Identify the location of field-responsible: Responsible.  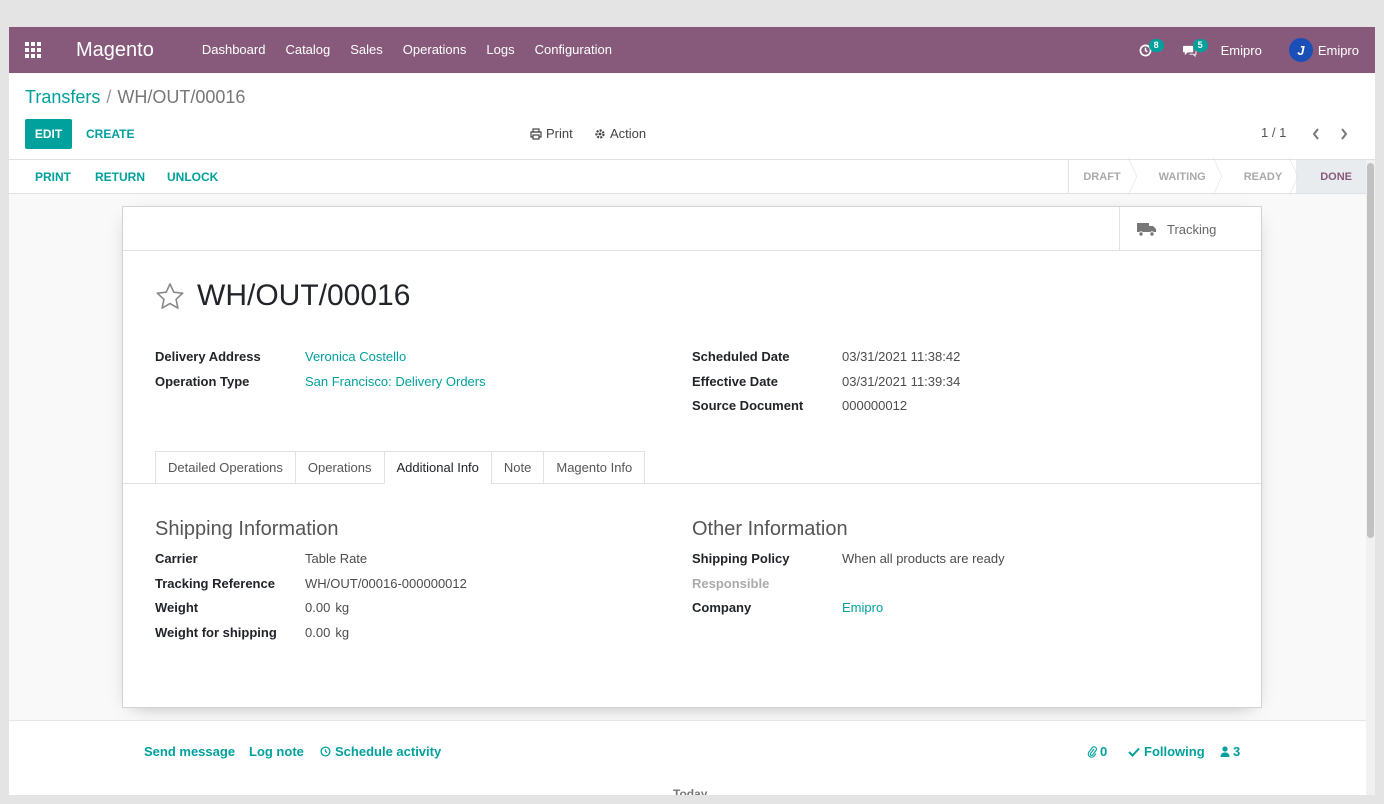
(767, 583).